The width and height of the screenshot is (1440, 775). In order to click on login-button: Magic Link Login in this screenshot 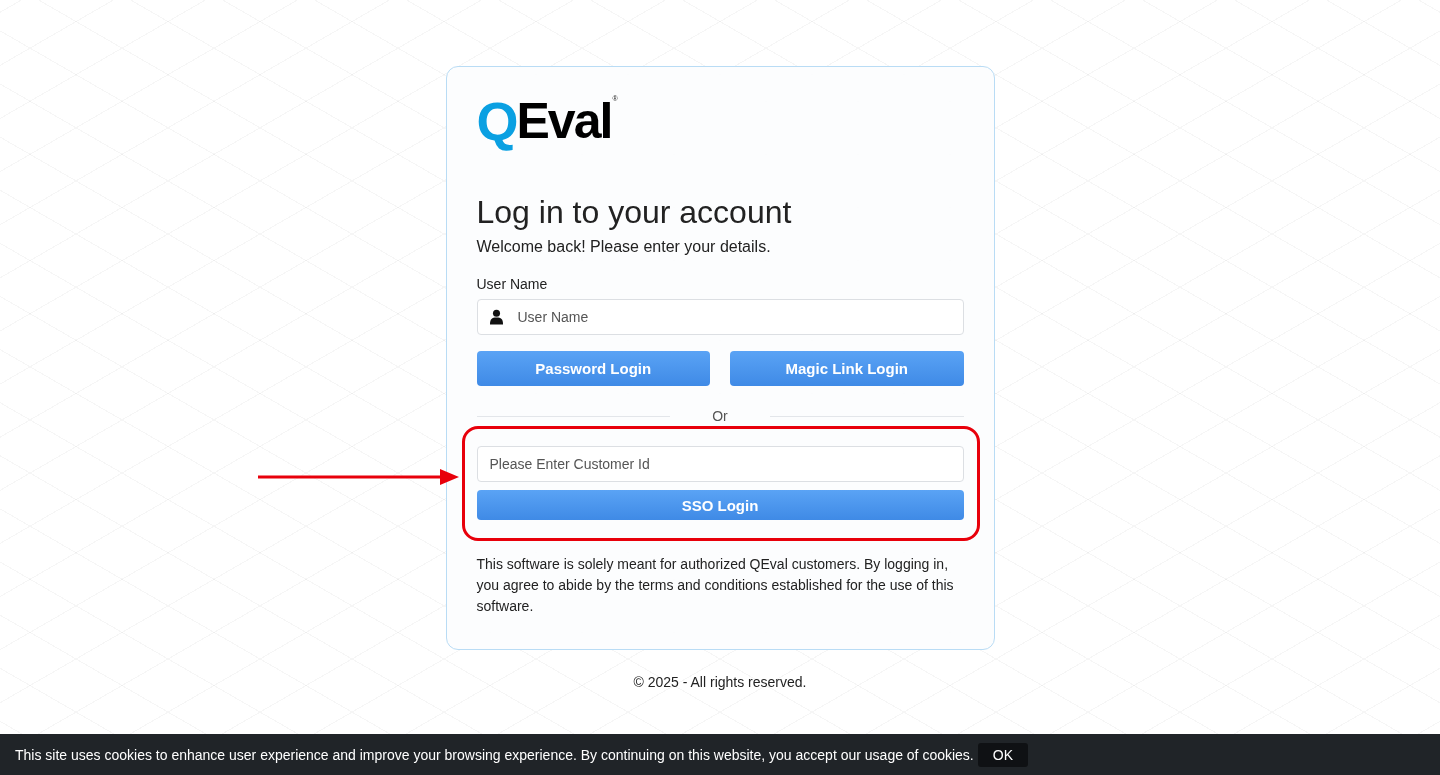, I will do `click(847, 368)`.